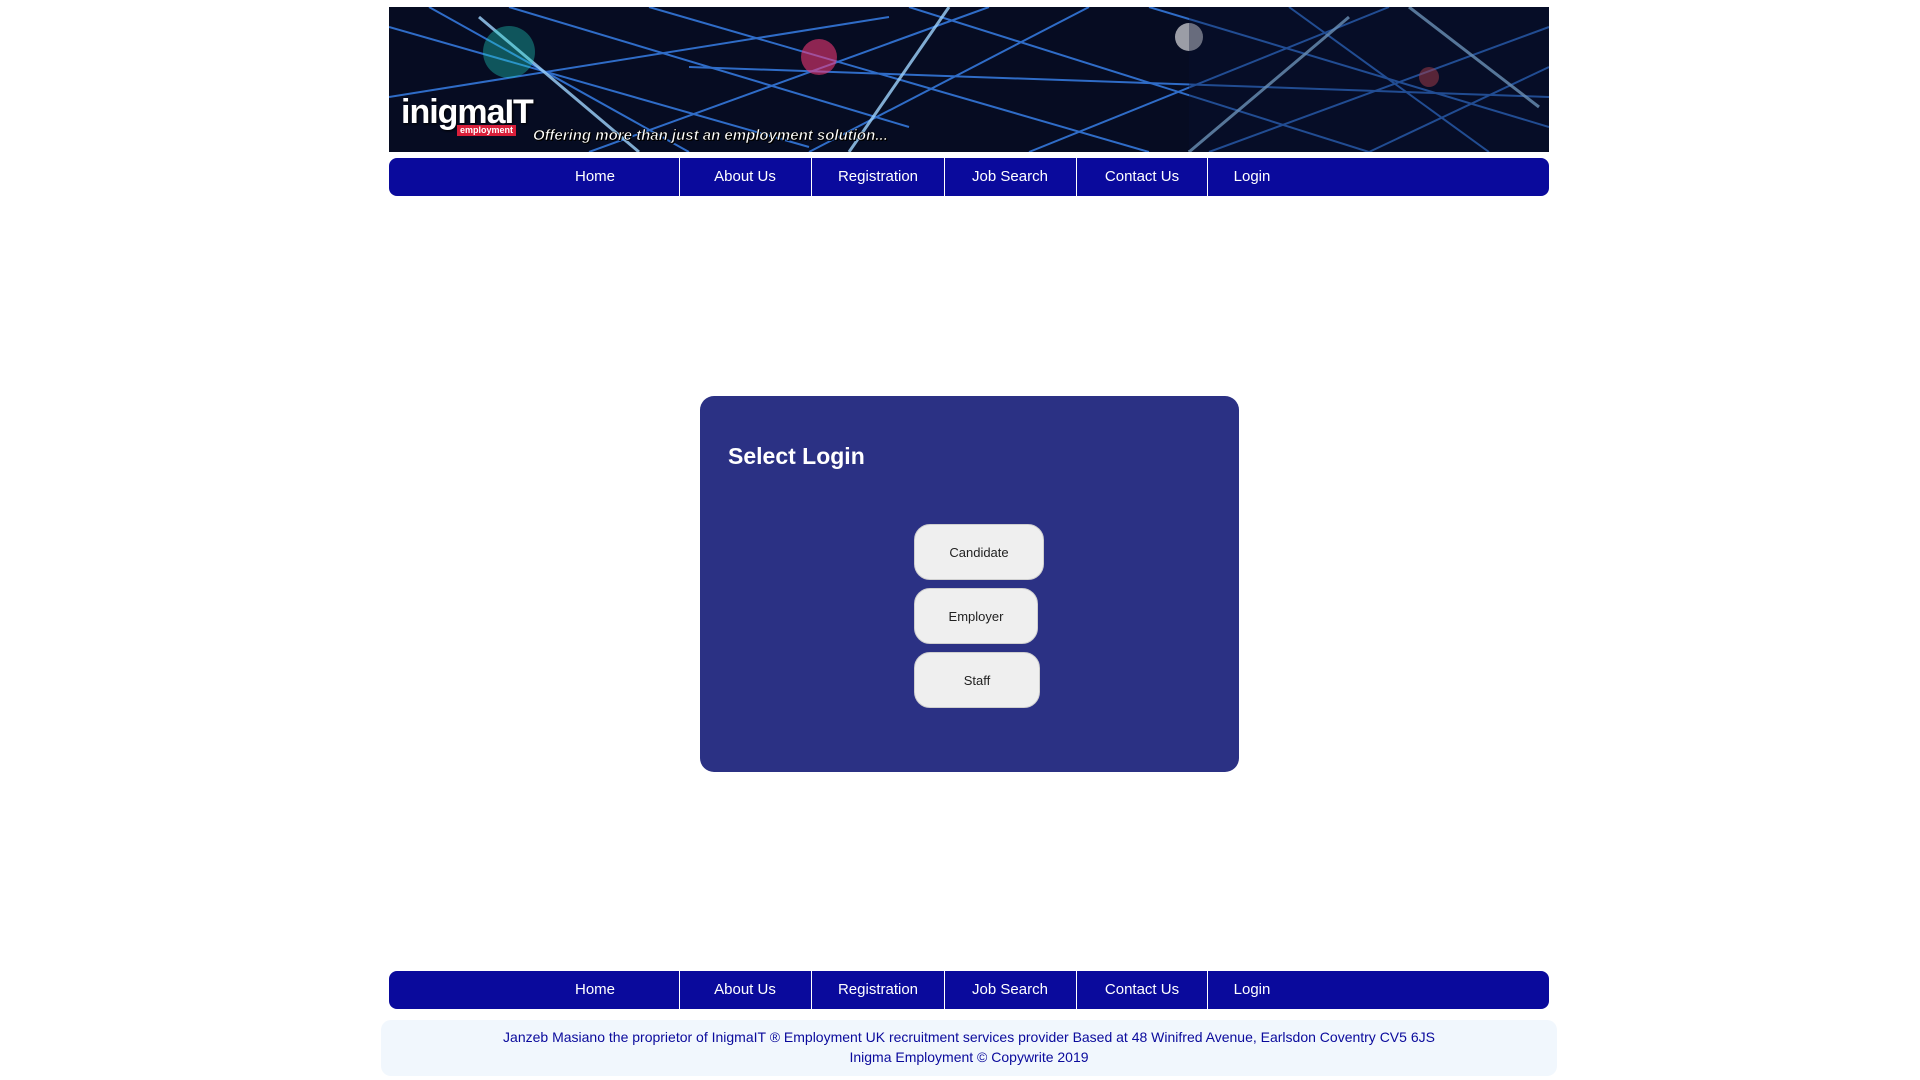 This screenshot has width=1920, height=1080. I want to click on nav-home: Home, so click(595, 177).